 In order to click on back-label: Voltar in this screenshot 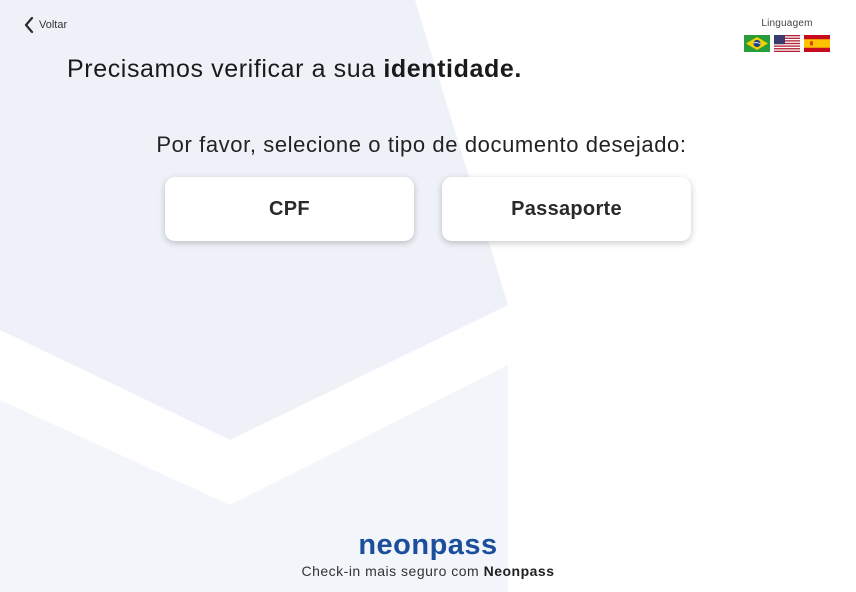, I will do `click(53, 25)`.